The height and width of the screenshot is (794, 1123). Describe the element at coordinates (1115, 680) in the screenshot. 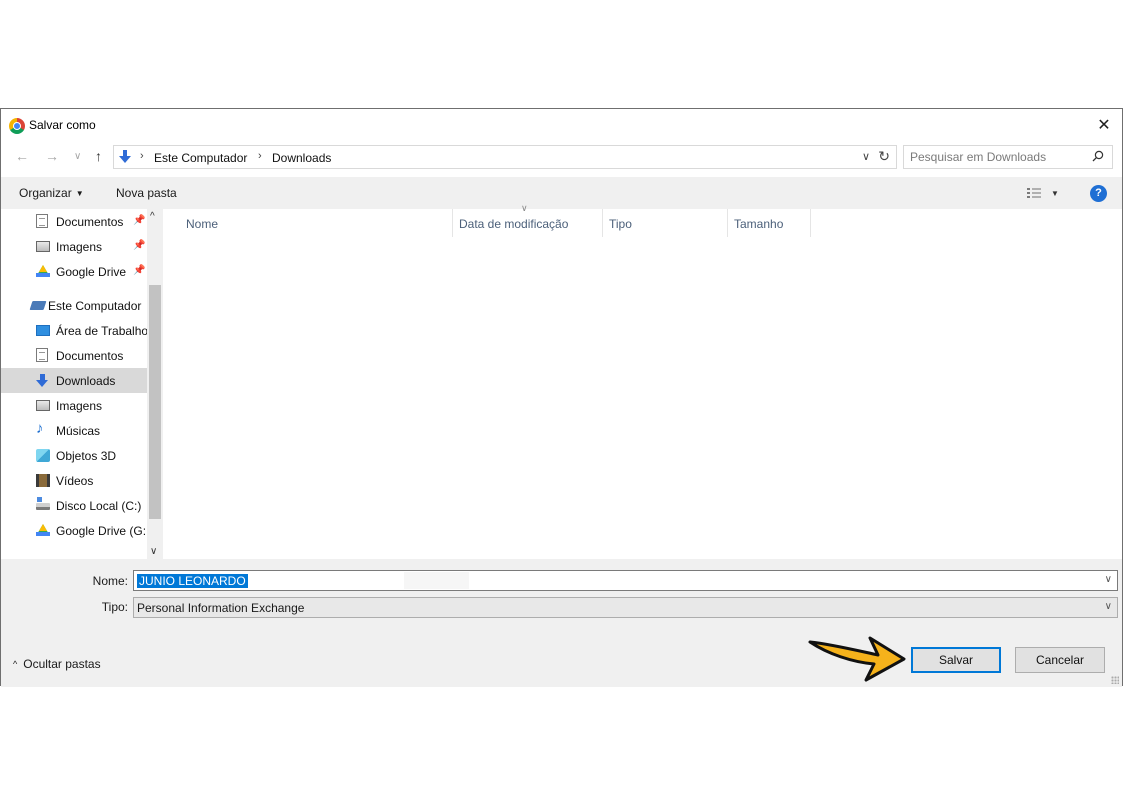

I see `resize-grip` at that location.